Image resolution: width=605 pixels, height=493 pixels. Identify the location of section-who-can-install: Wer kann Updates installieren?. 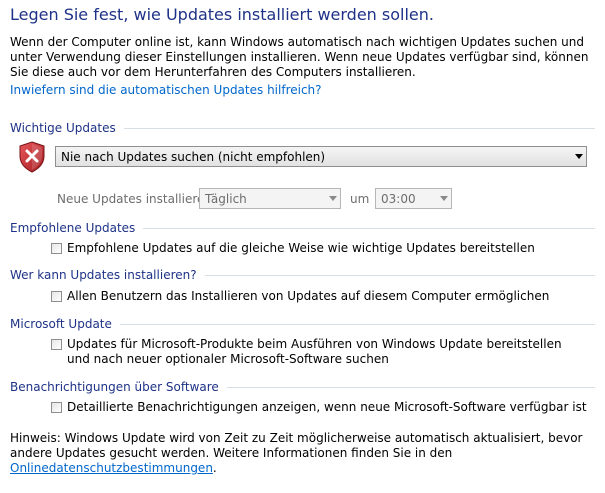
(302, 275).